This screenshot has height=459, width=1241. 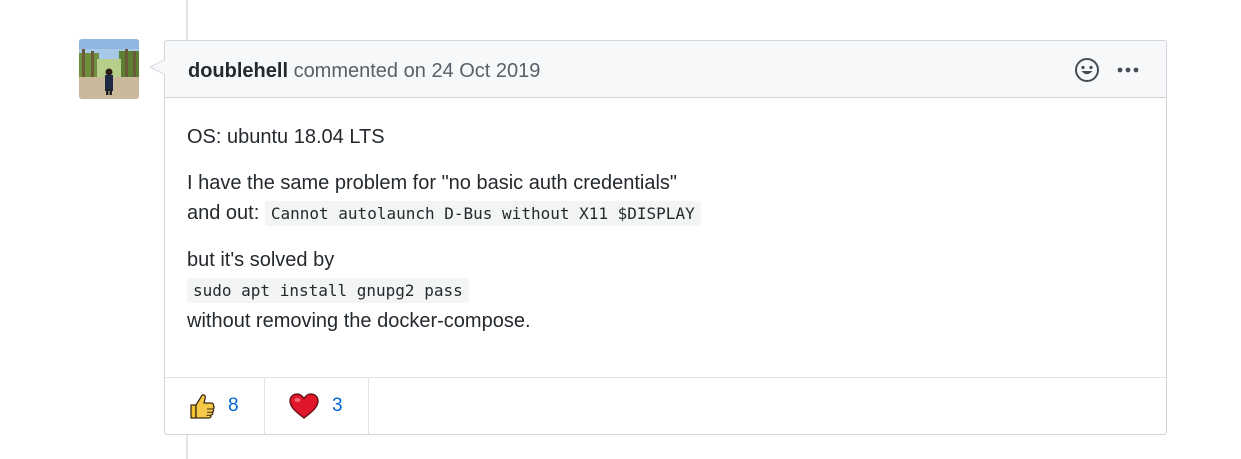 I want to click on os-line: OS: ubuntu 18.04 LTS, so click(x=286, y=137).